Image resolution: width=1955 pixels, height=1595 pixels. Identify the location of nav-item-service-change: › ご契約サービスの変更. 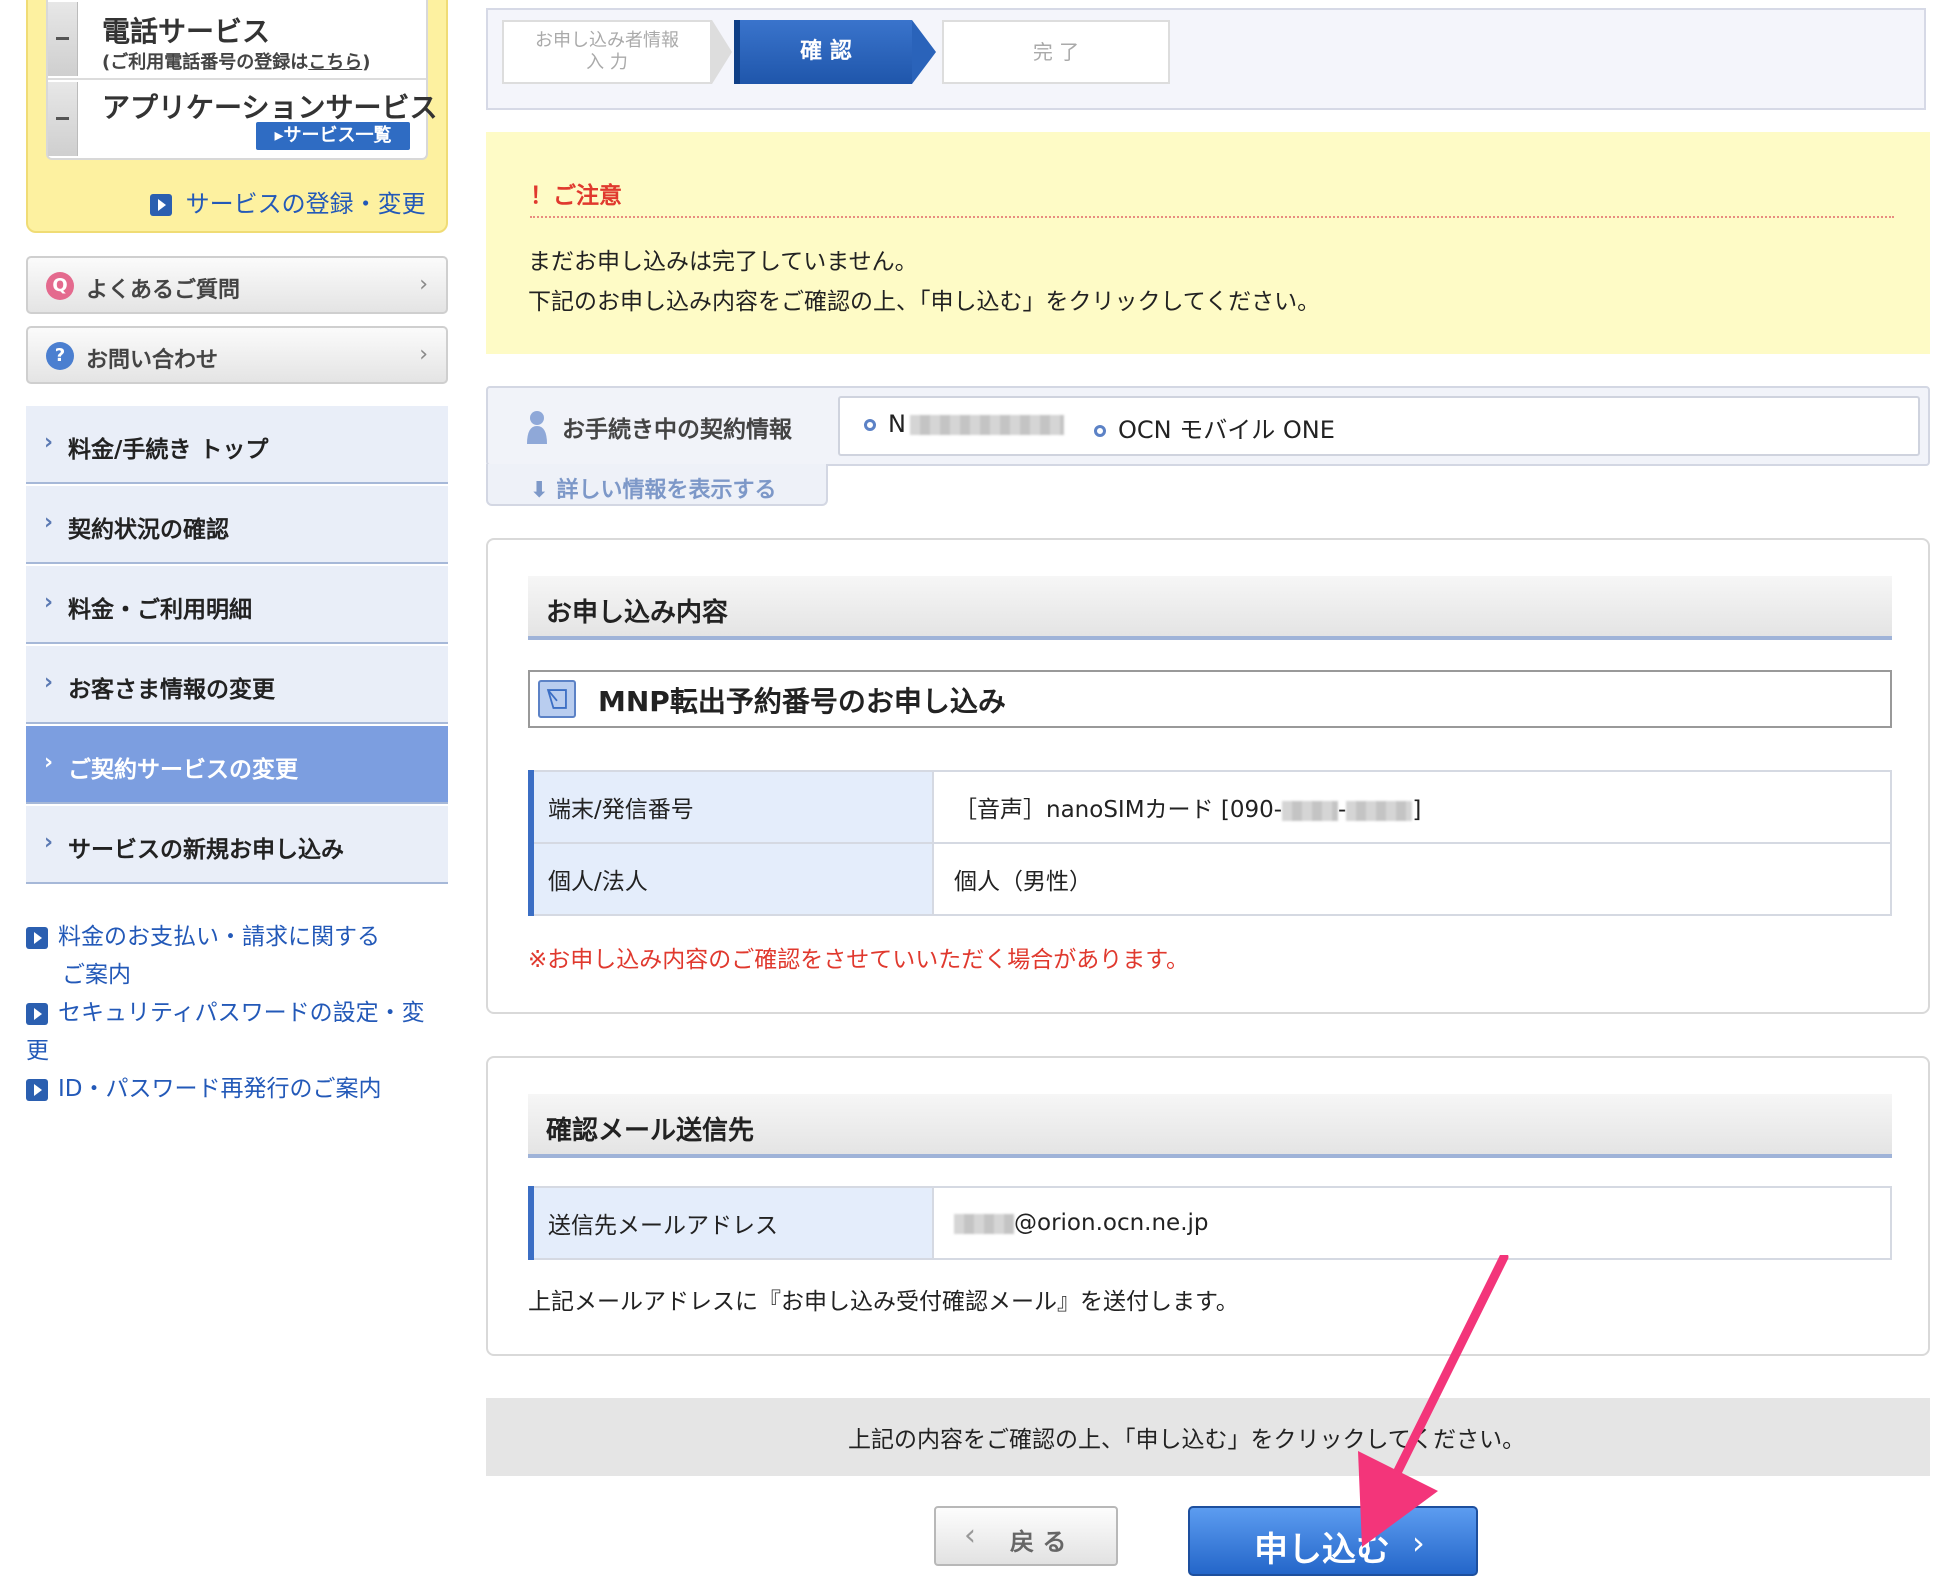
(237, 765).